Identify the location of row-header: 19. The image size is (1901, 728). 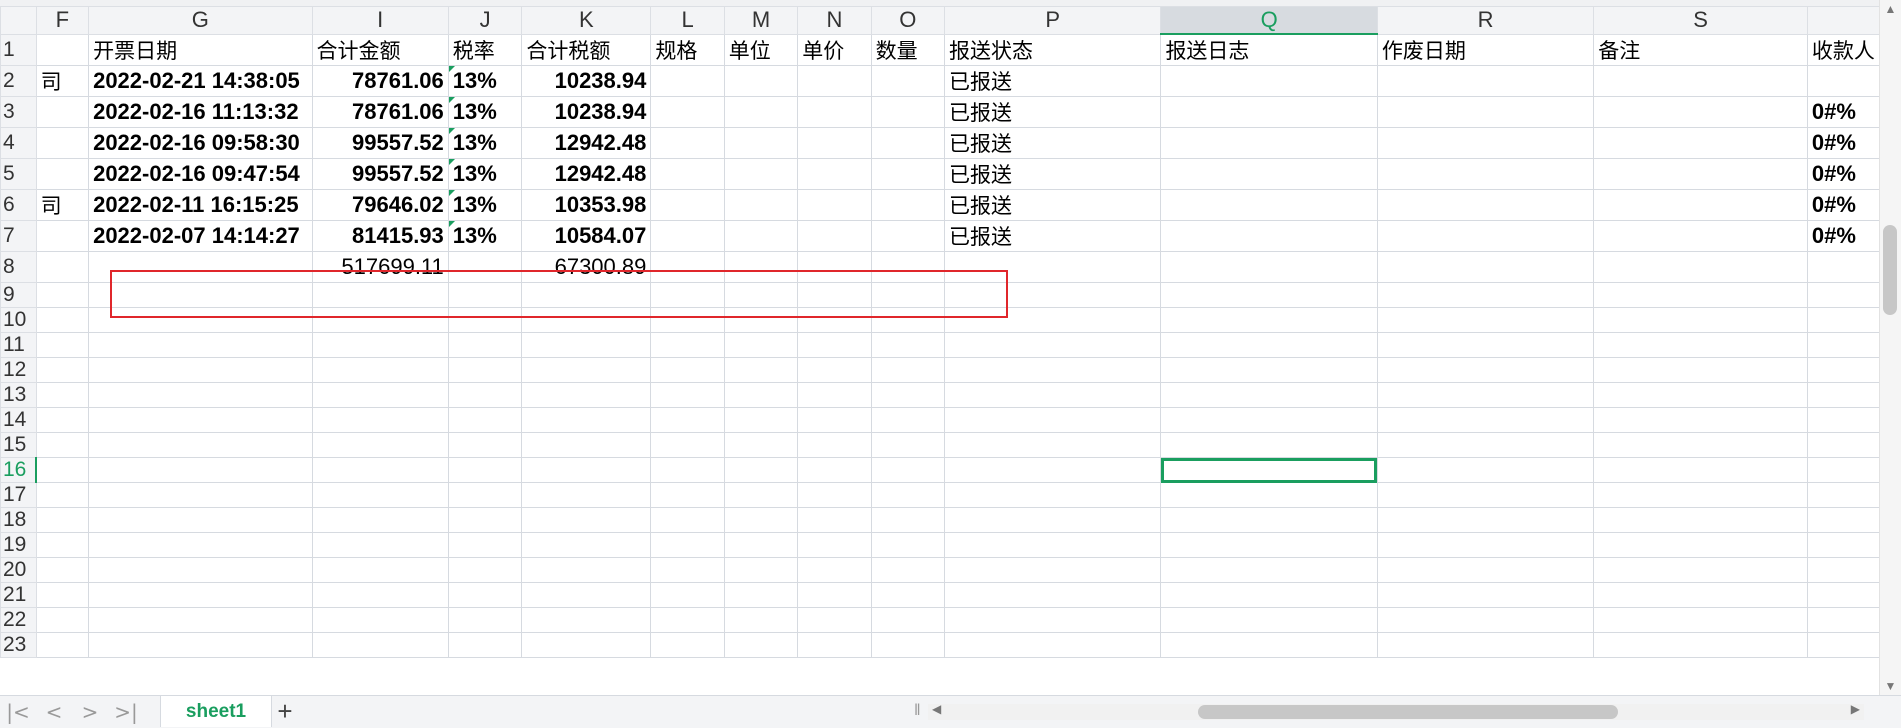
(18, 545).